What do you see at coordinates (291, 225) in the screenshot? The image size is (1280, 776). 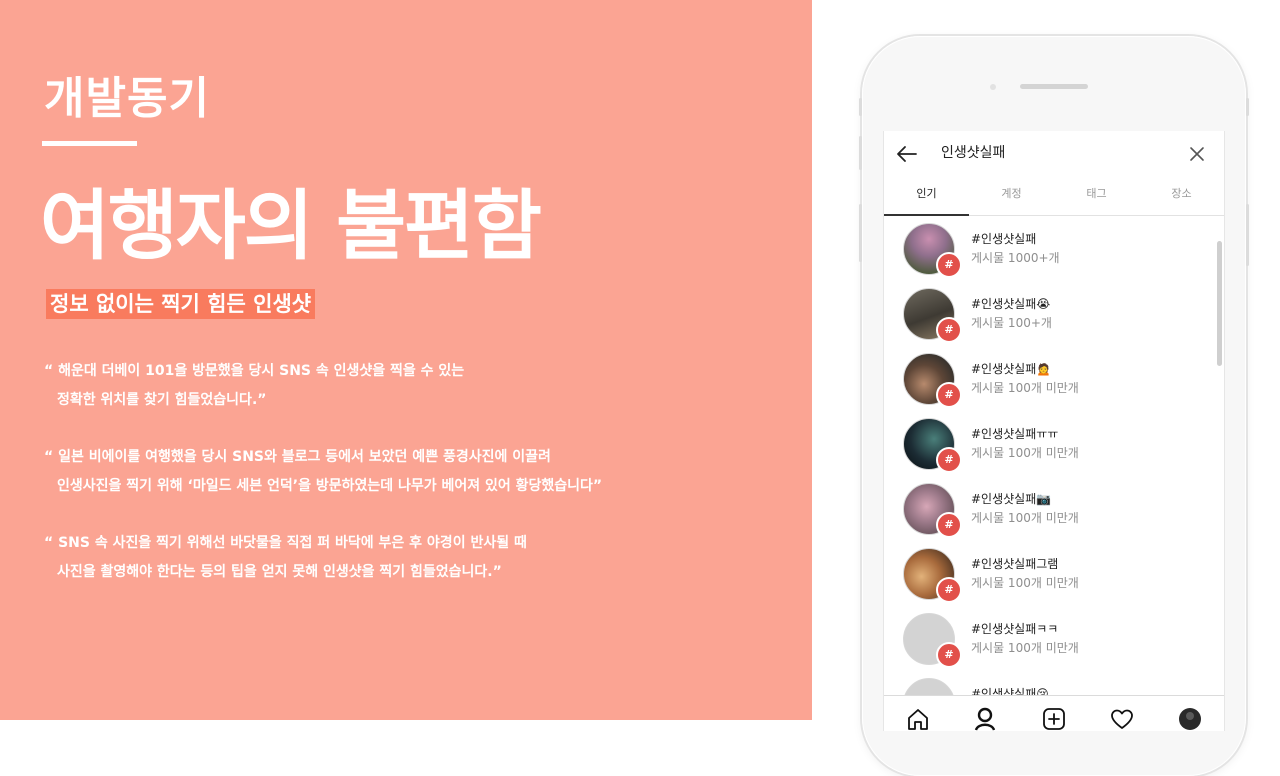 I see `headline: 여행자의 불편함` at bounding box center [291, 225].